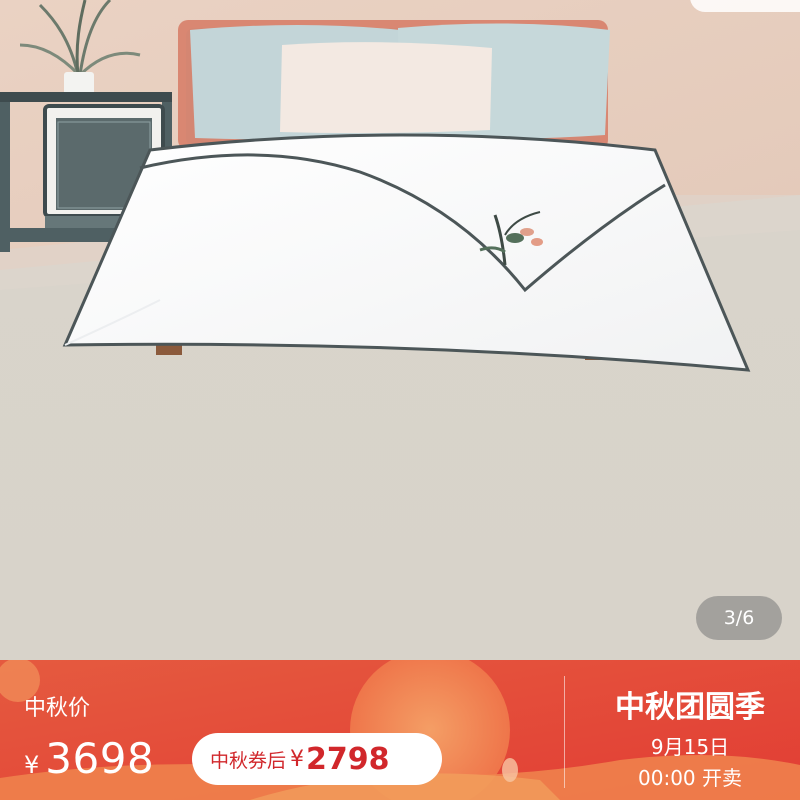 The height and width of the screenshot is (800, 800). I want to click on coupon-price-badge: 中秋券后 ¥ 2798, so click(317, 759).